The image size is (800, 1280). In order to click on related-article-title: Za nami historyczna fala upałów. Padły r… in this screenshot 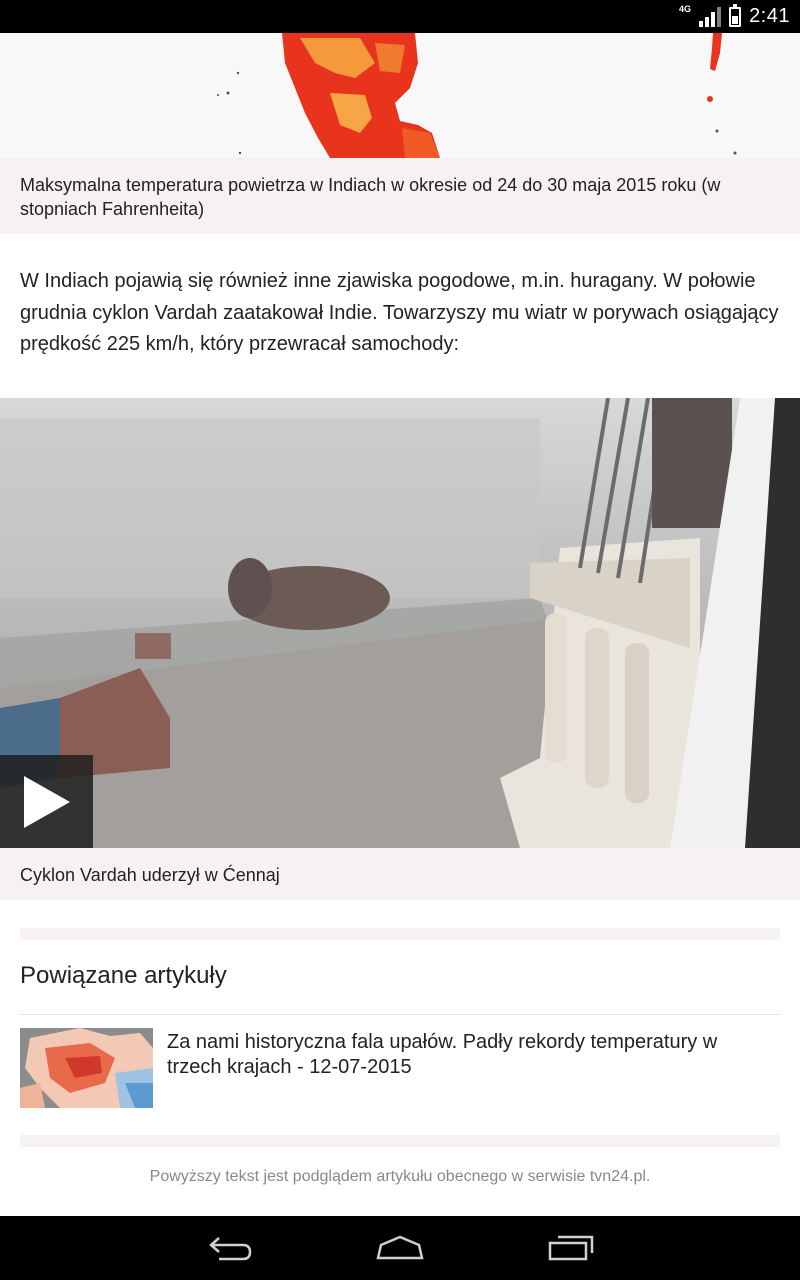, I will do `click(442, 1054)`.